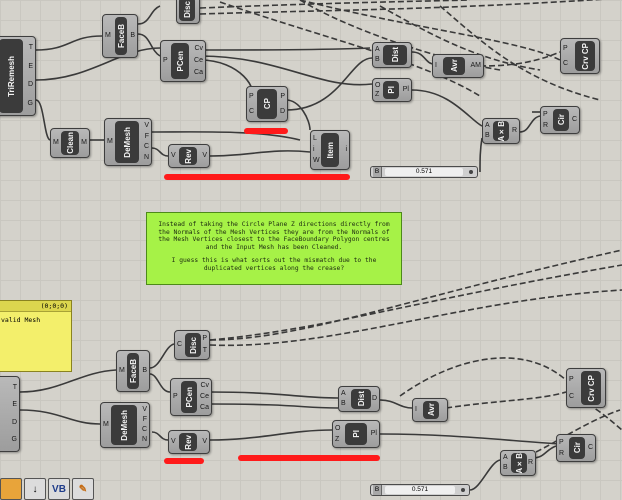 Image resolution: width=622 pixels, height=500 pixels. I want to click on panel-header: (0;0;0), so click(35, 306).